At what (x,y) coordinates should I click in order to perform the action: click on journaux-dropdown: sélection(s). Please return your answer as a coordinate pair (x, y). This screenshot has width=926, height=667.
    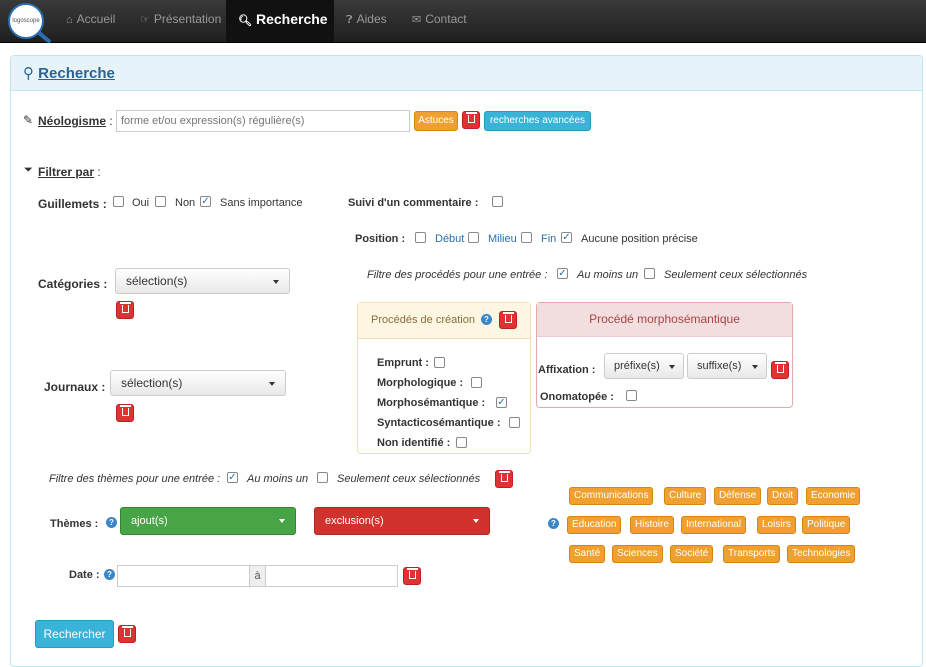
    Looking at the image, I should click on (198, 383).